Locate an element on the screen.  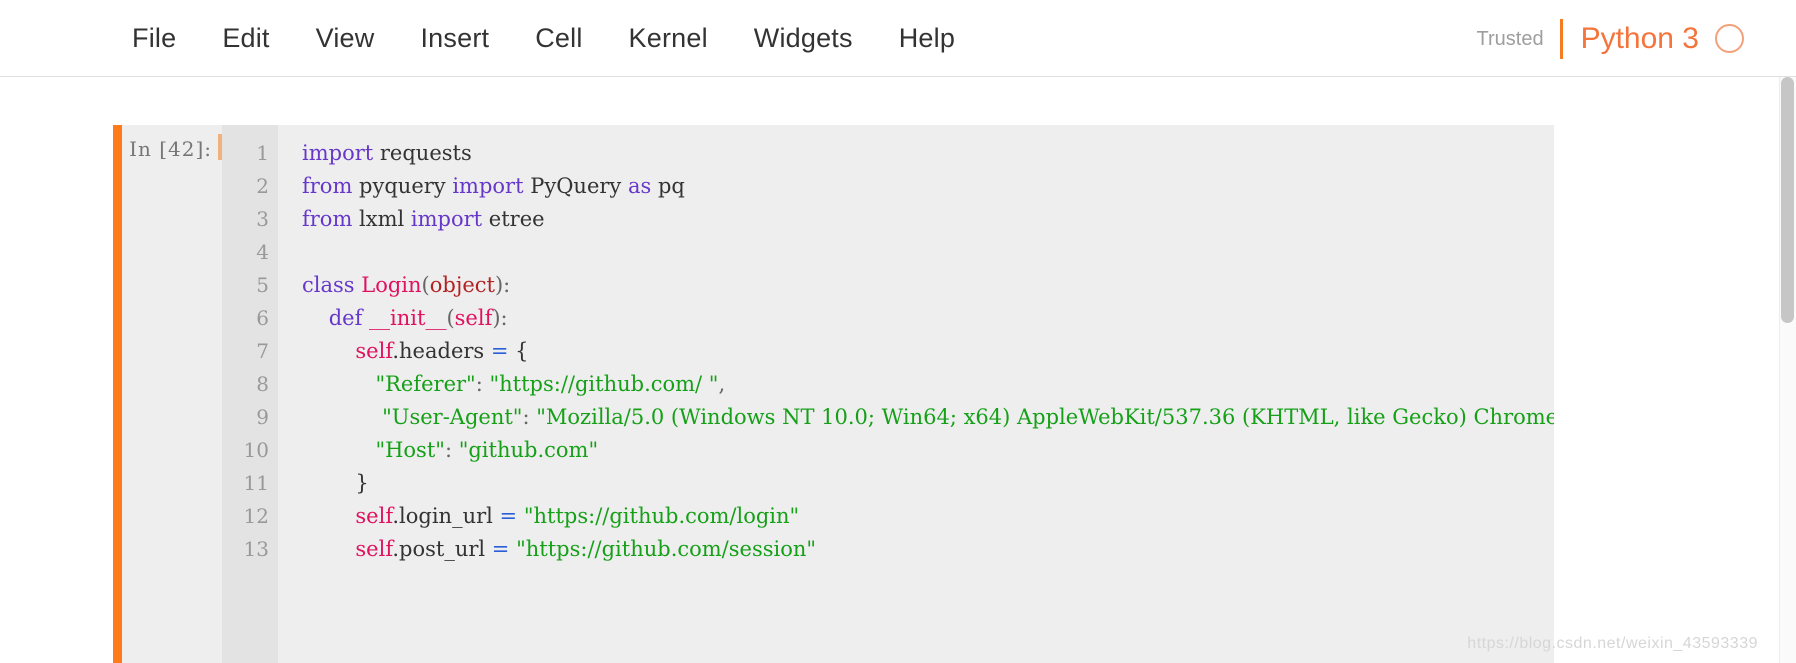
code-token-txt: requests is located at coordinates (422, 153).